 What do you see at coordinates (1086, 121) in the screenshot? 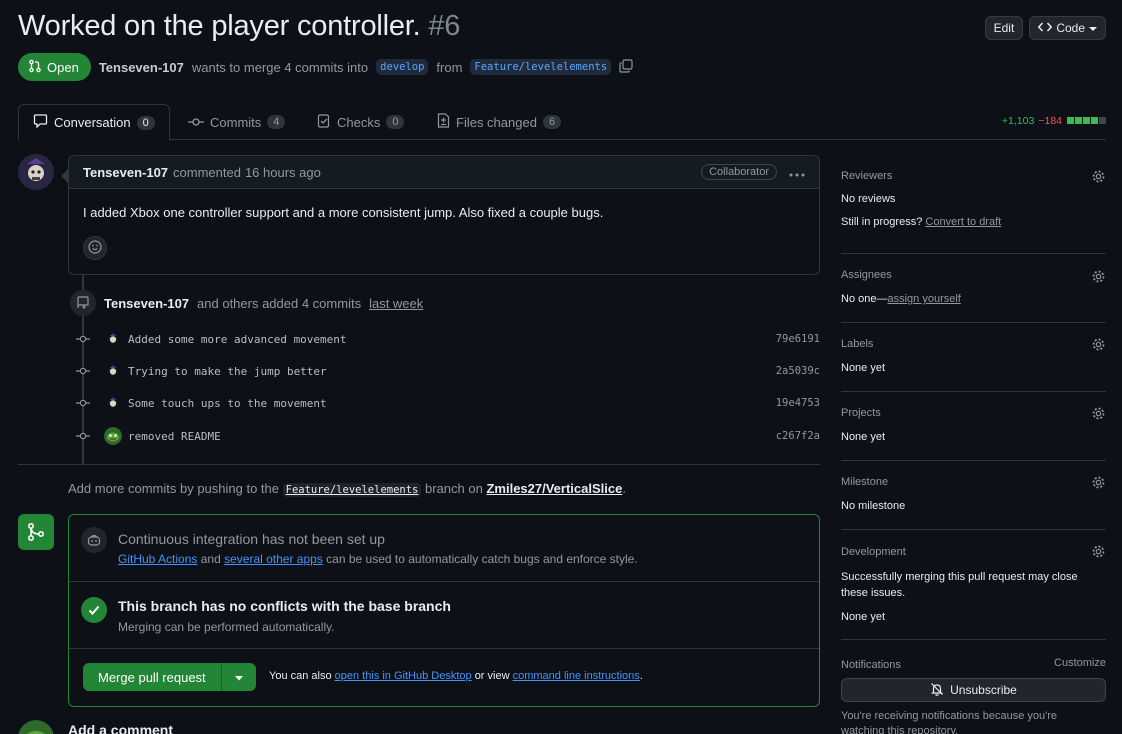
I see `diffstat-bar` at bounding box center [1086, 121].